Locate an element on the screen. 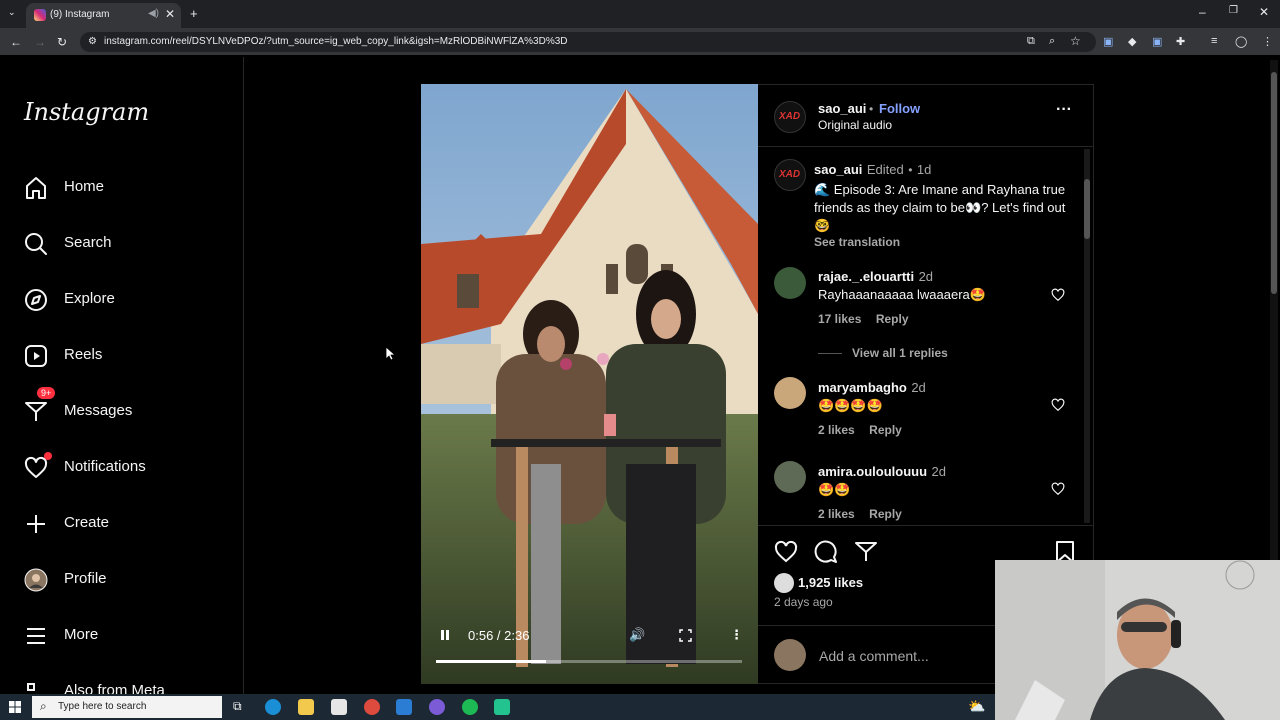  taskbar-search: ⌕ Type here to search is located at coordinates (127, 707).